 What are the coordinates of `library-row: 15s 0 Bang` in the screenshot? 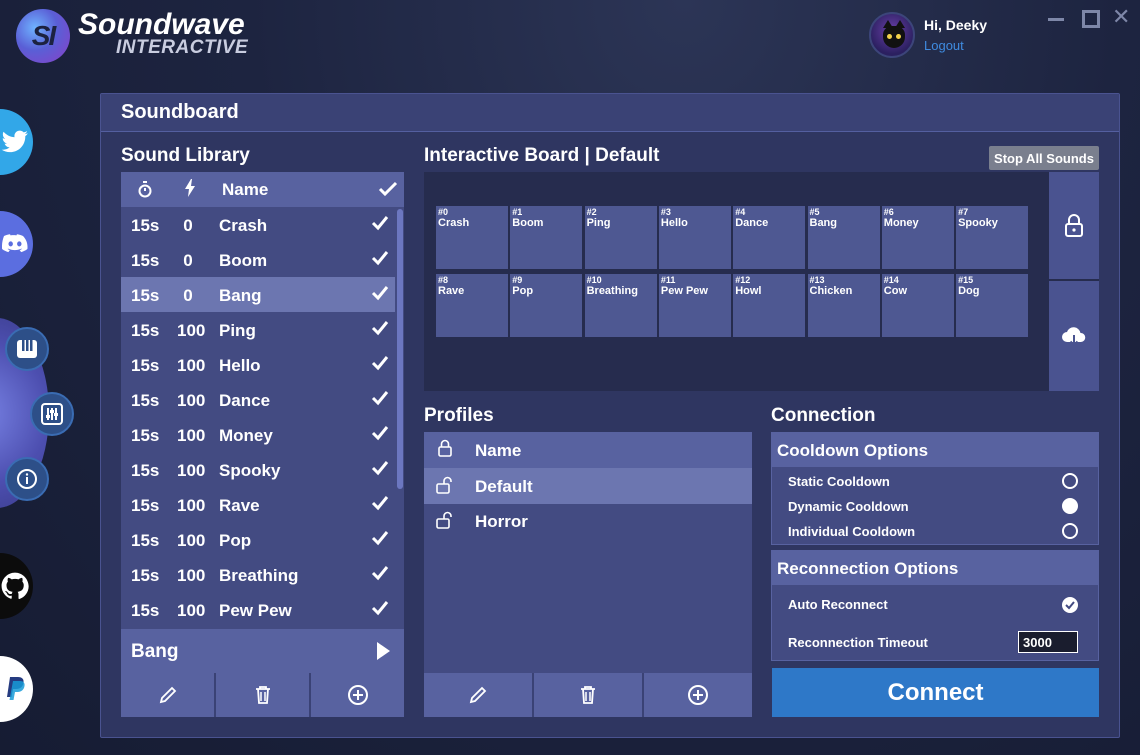 It's located at (258, 294).